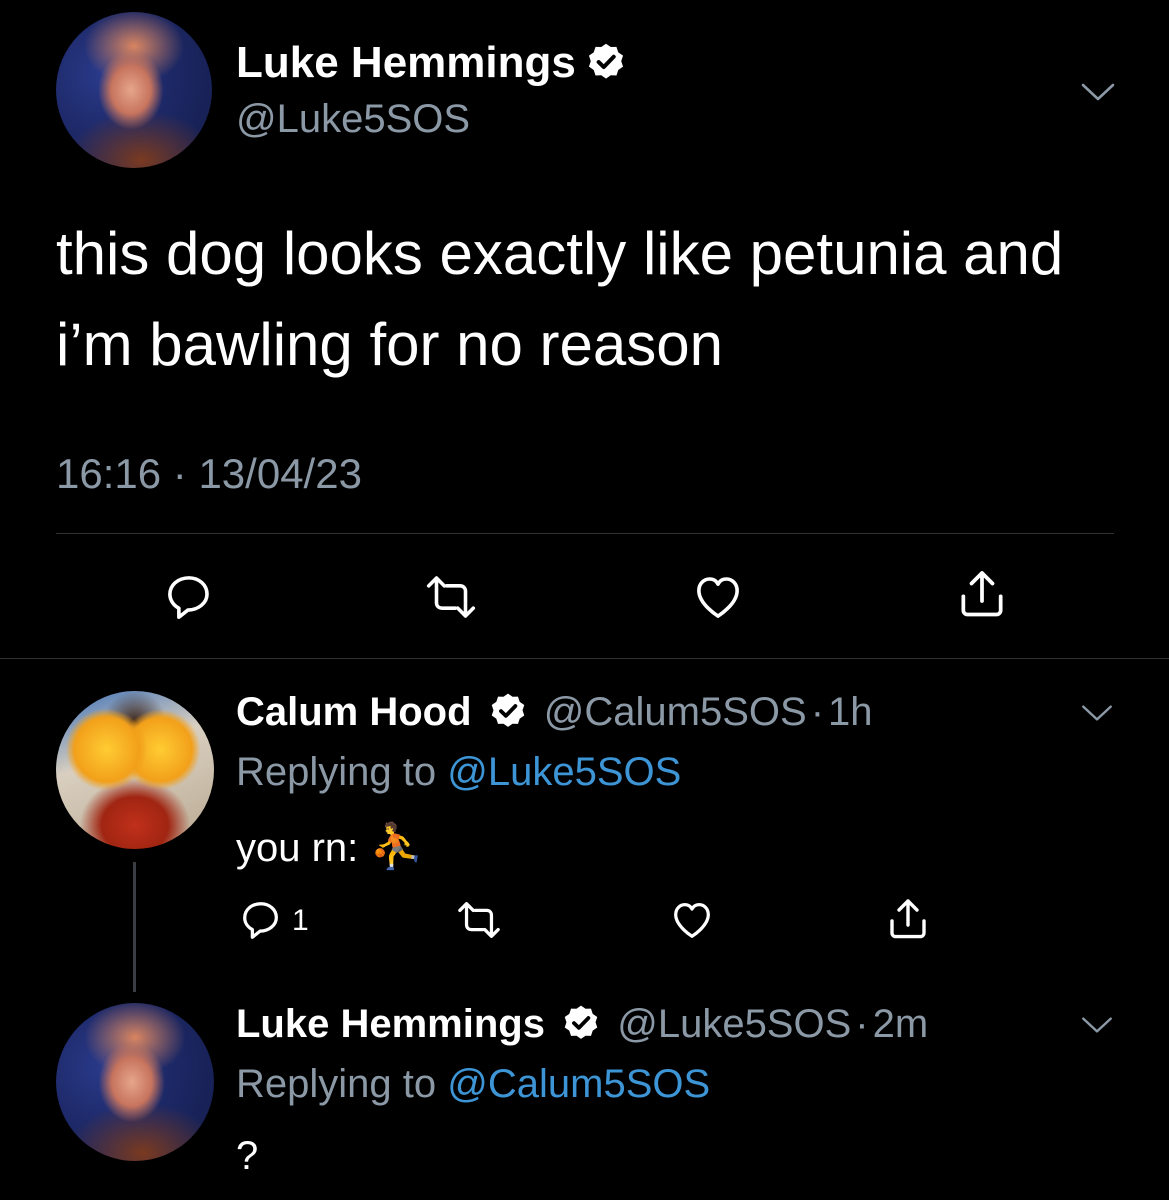 The width and height of the screenshot is (1169, 1200). I want to click on reply-header: Calum Hood @Calum5SOS · 1h, so click(554, 713).